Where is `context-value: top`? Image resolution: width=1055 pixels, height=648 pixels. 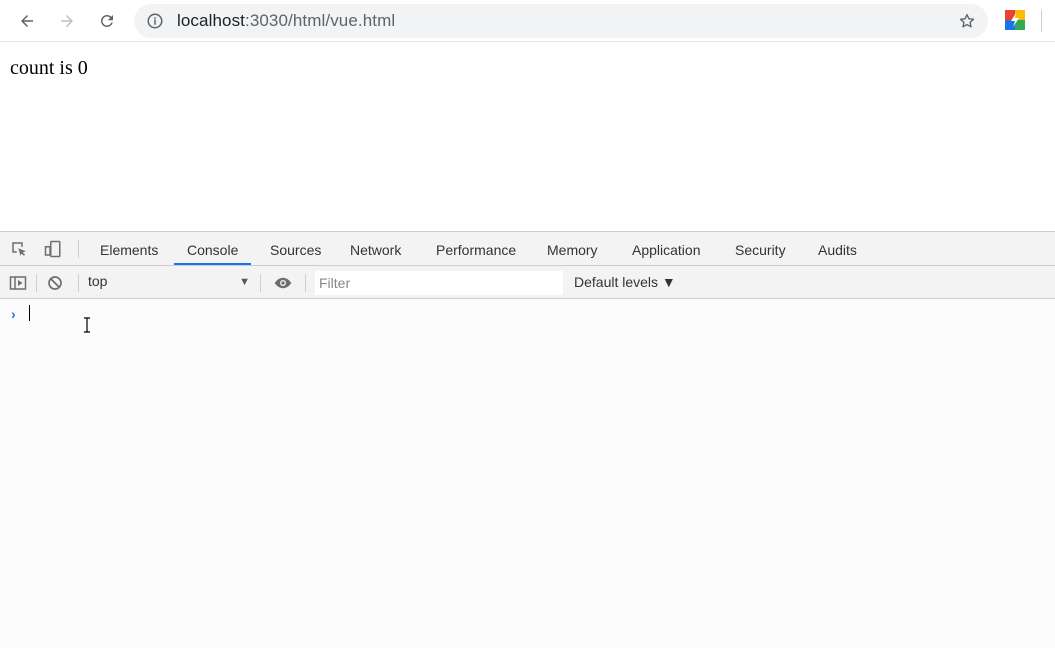
context-value: top is located at coordinates (98, 281).